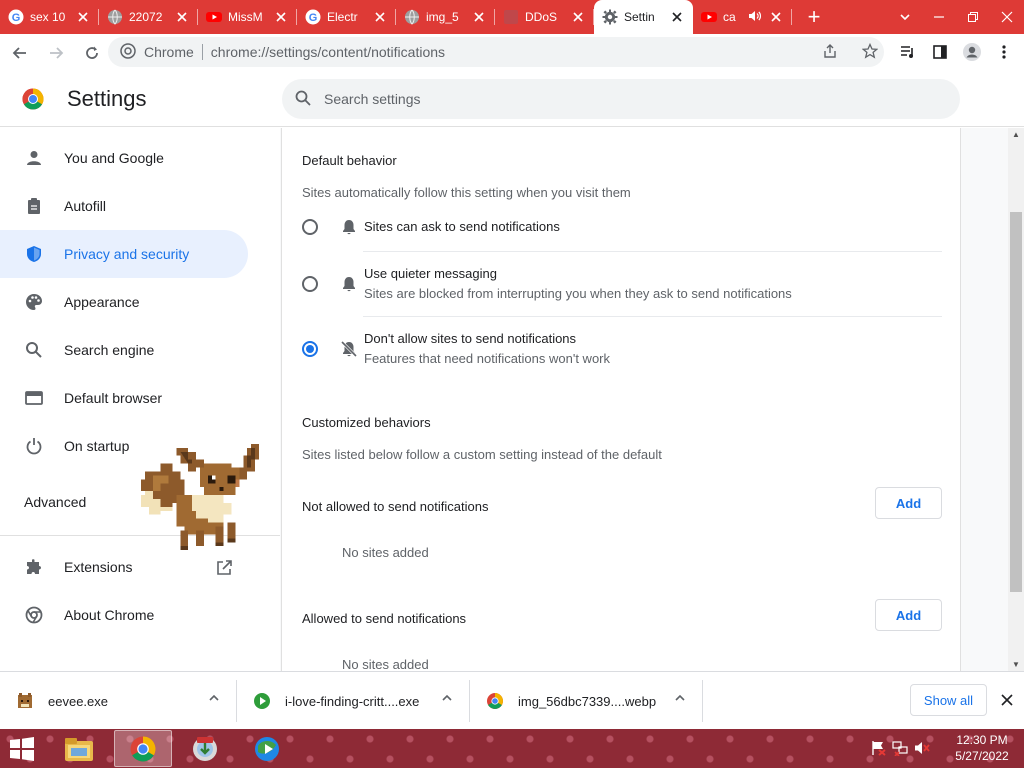 The image size is (1024, 768). I want to click on action-center-flag-icon, so click(878, 748).